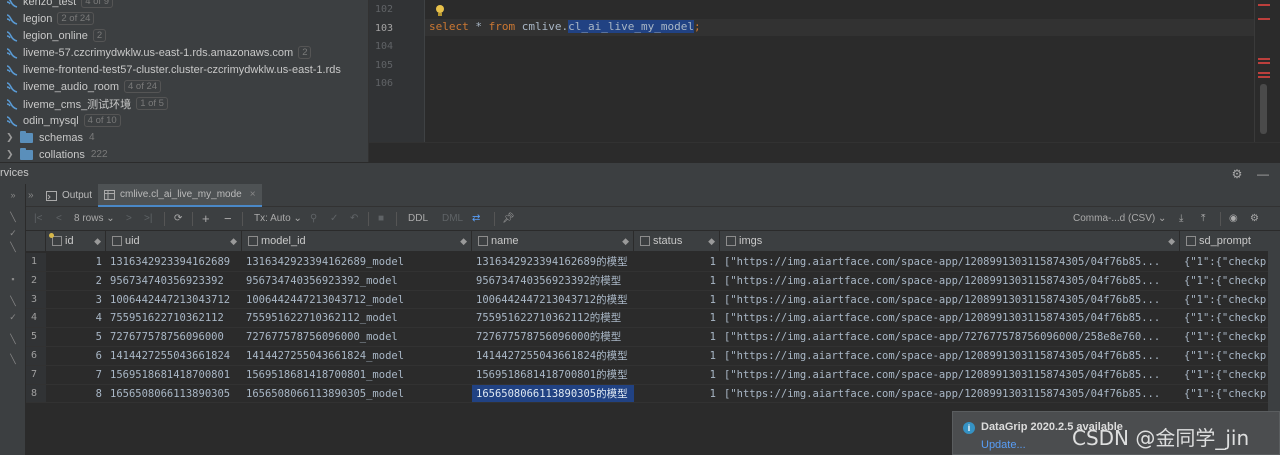  I want to click on close-tab-icon: ×, so click(253, 194).